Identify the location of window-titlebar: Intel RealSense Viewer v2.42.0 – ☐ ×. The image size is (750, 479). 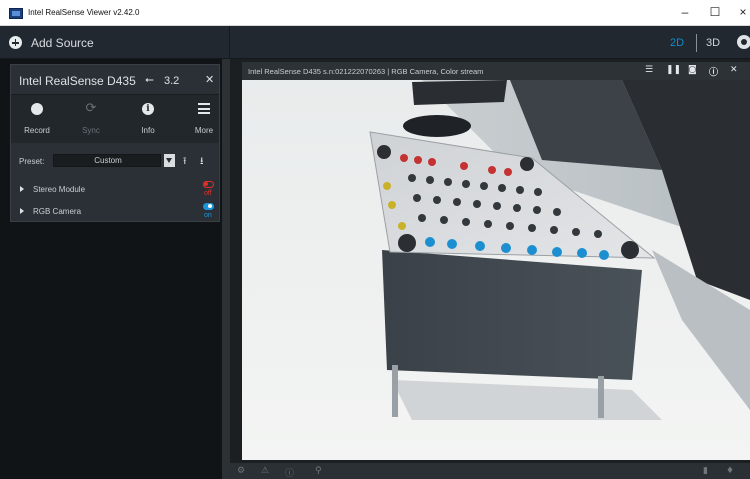
(375, 13).